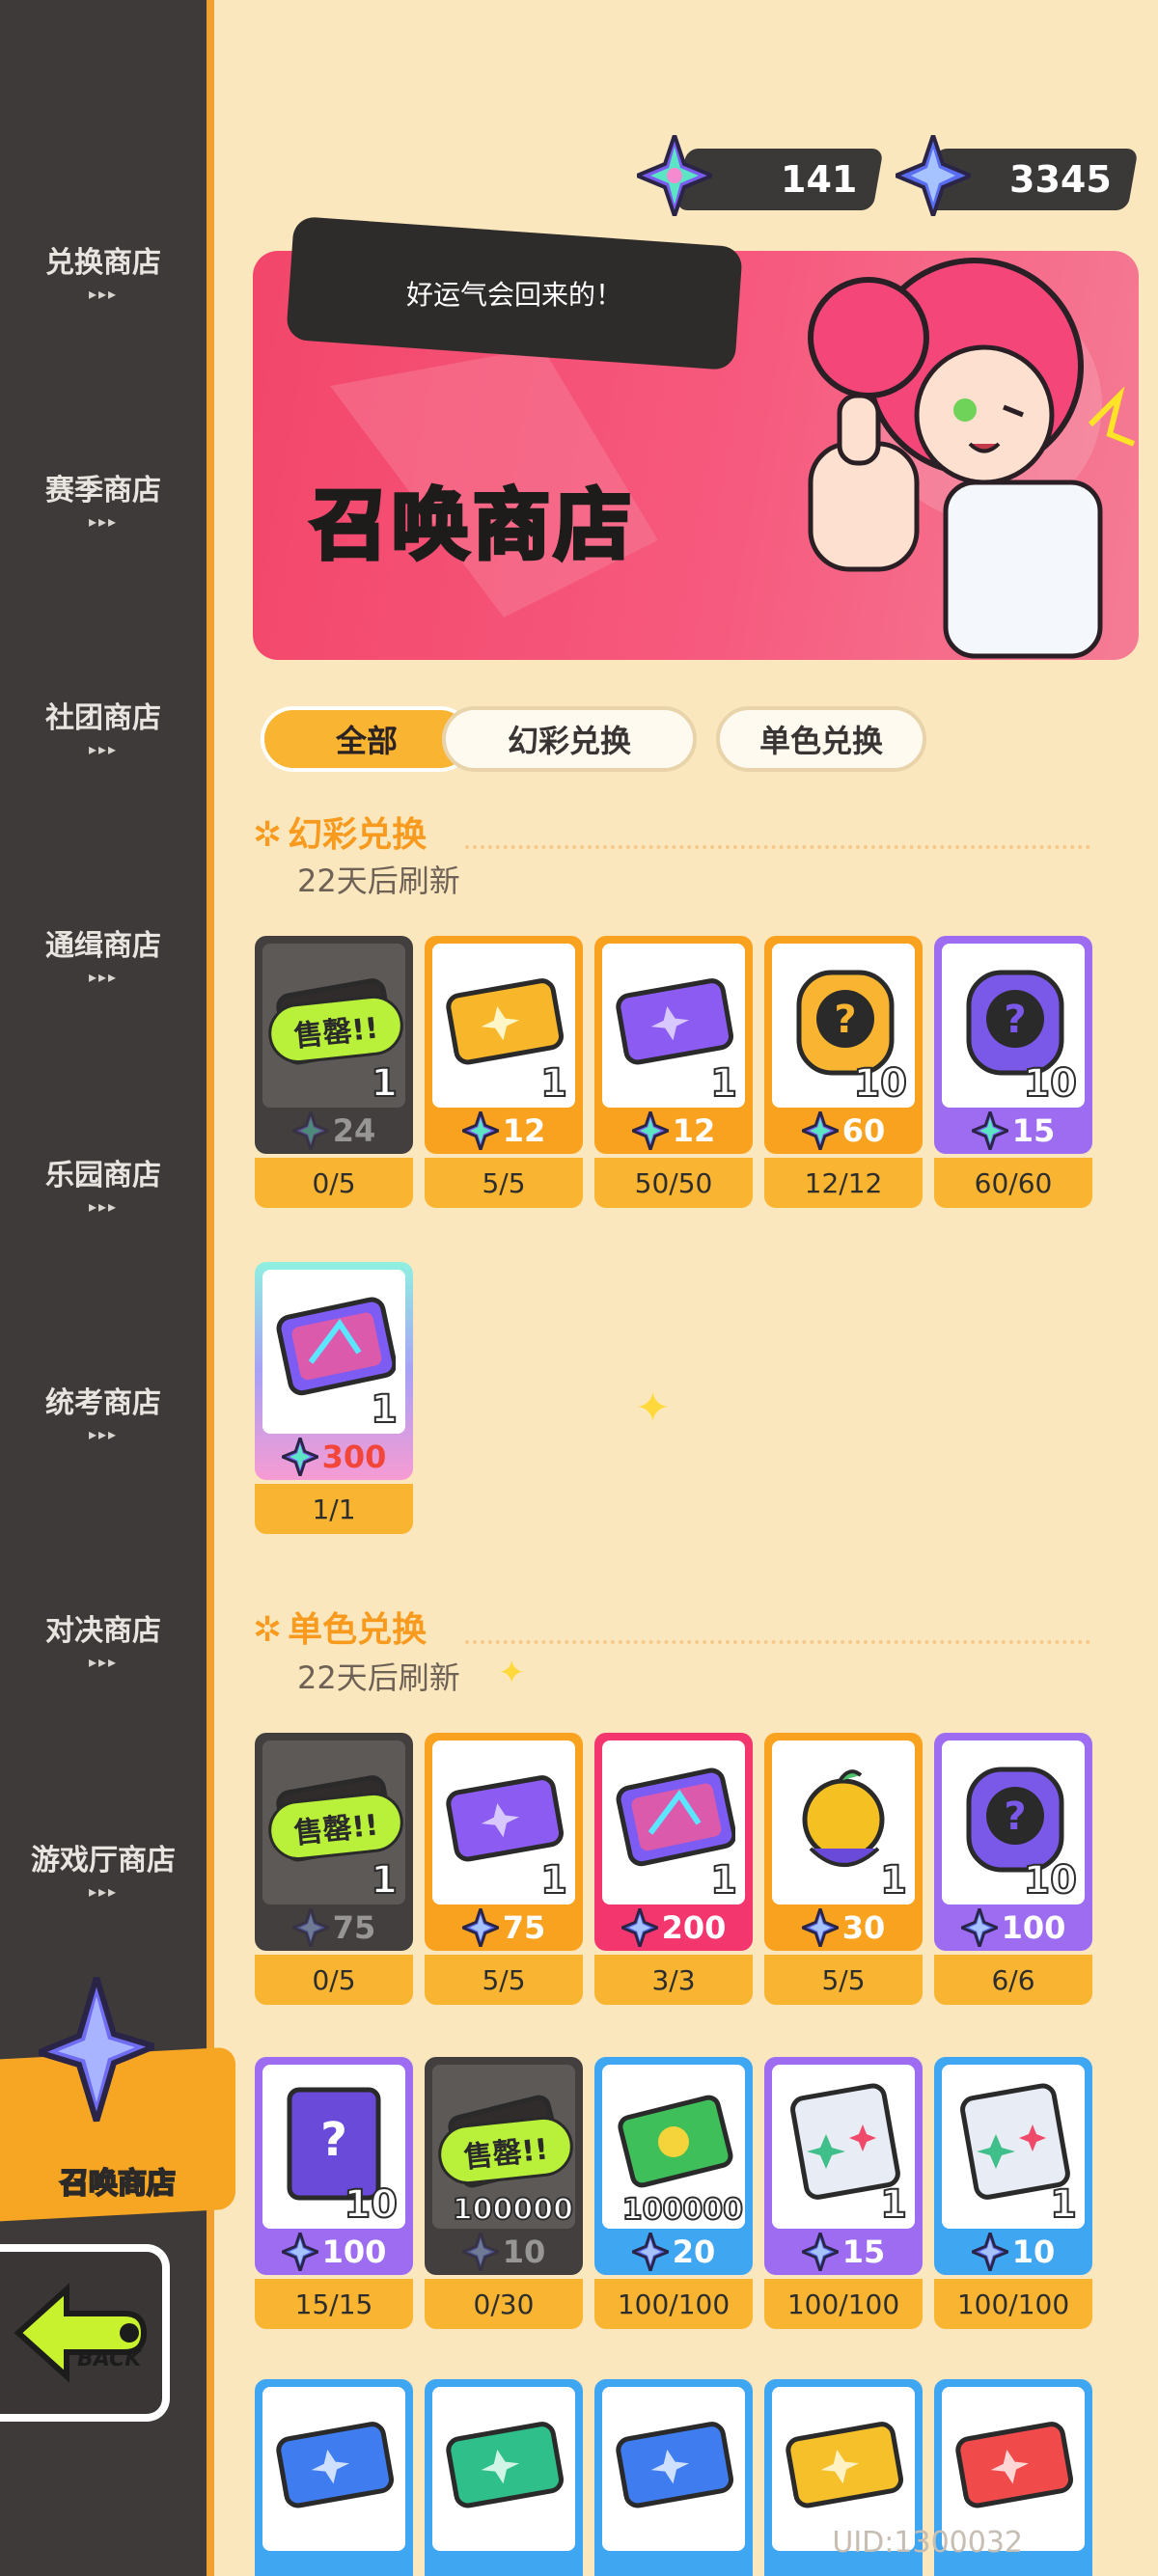 The height and width of the screenshot is (2576, 1158). I want to click on summon-star-icon, so click(96, 2049).